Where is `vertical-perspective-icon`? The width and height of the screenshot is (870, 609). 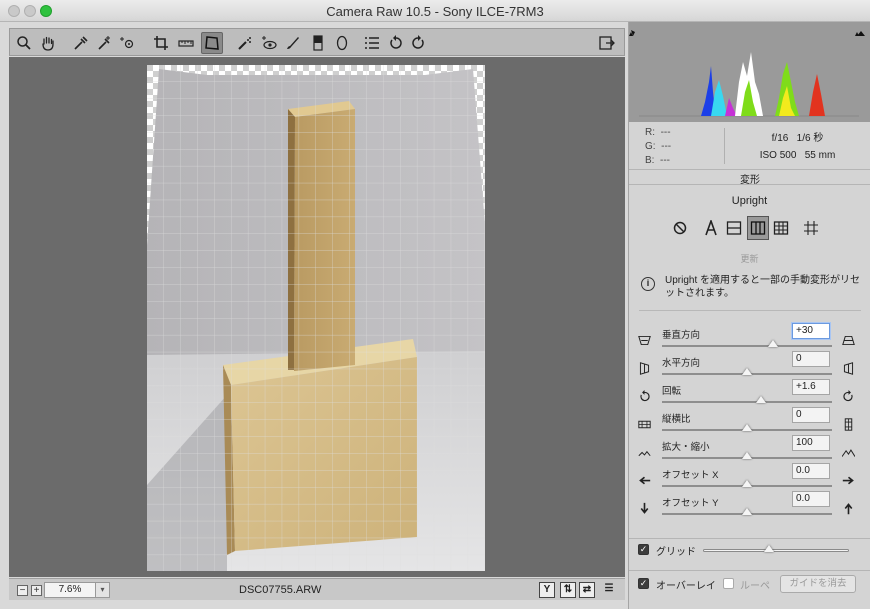 vertical-perspective-icon is located at coordinates (644, 340).